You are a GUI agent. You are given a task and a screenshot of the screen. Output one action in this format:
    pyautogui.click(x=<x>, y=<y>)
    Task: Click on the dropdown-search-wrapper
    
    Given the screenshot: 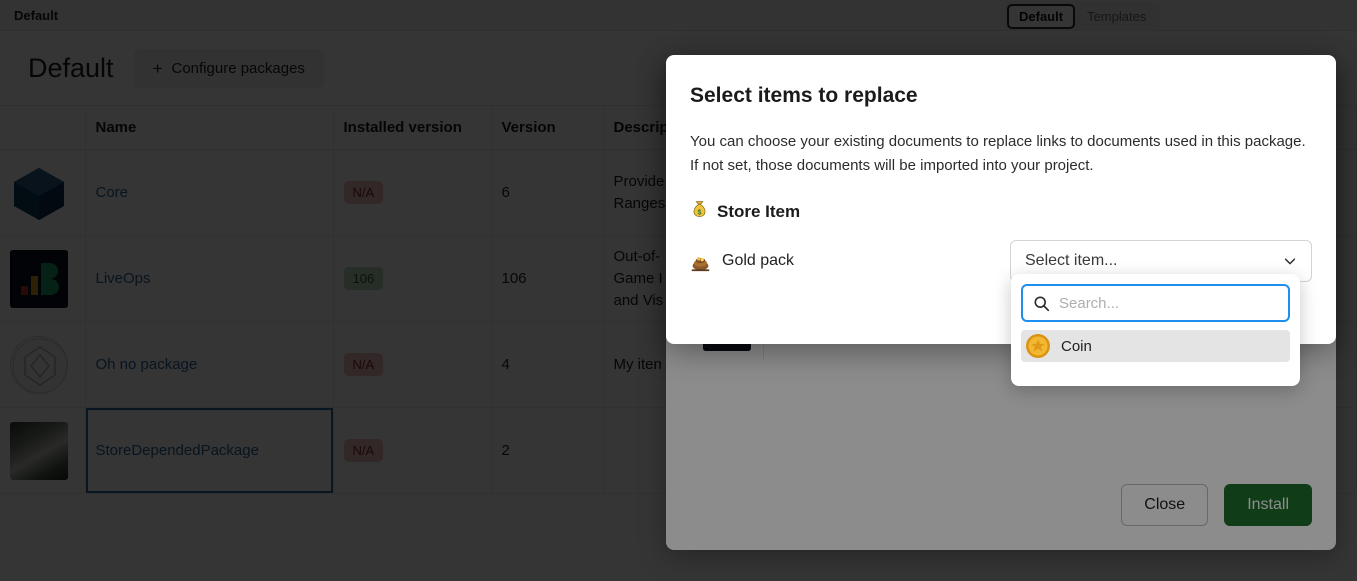 What is the action you would take?
    pyautogui.click(x=1155, y=303)
    